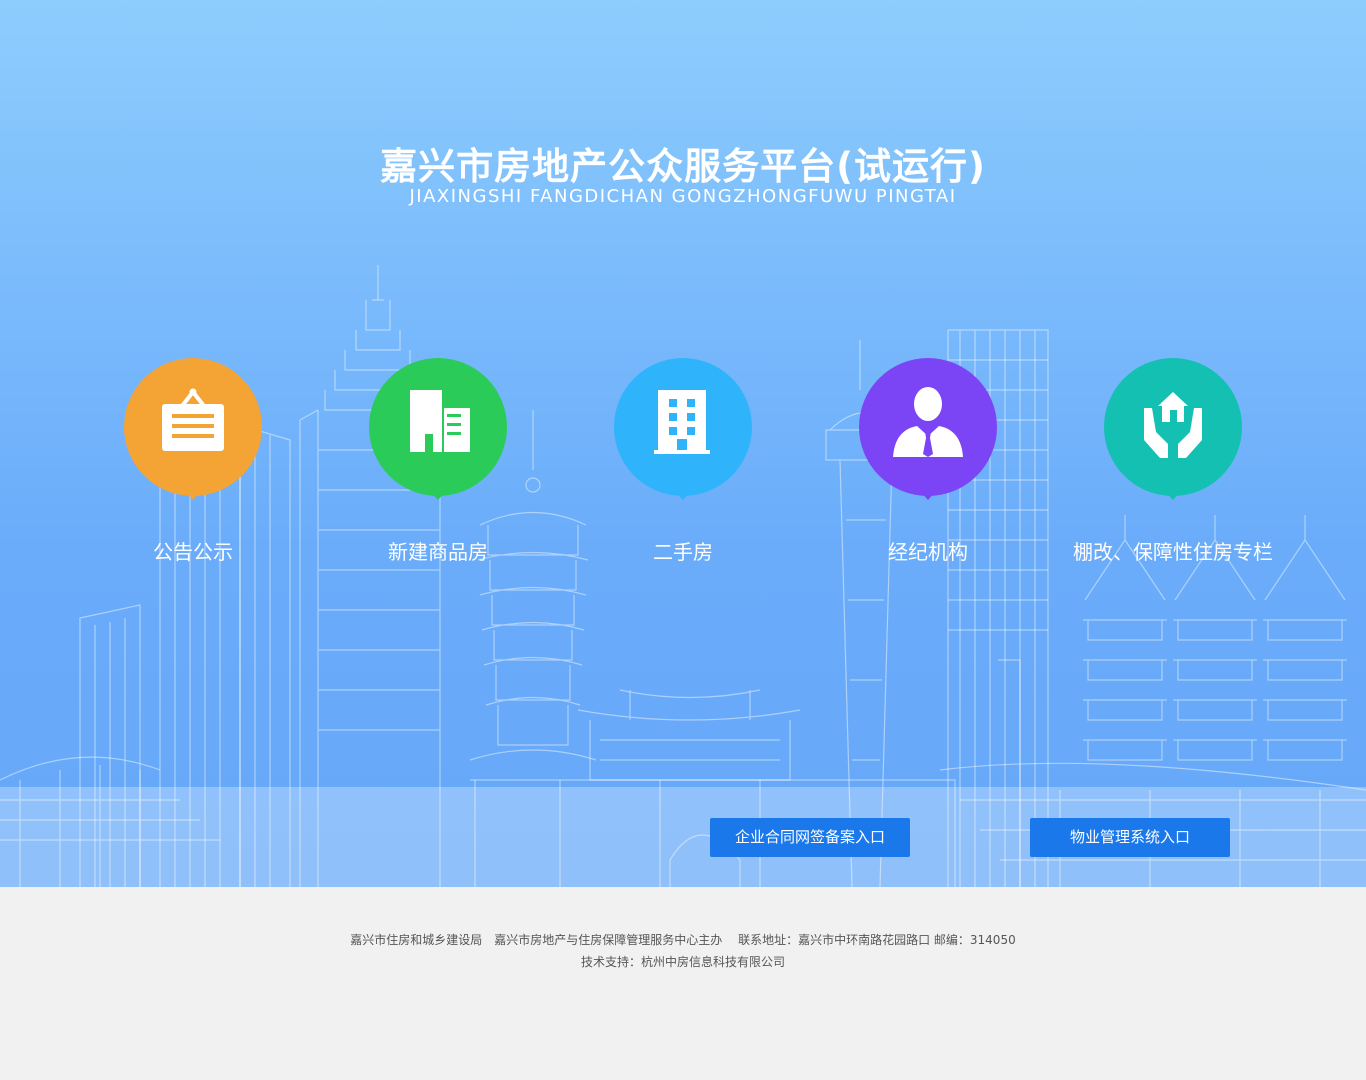  I want to click on nav-item-announcements: 公告公示, so click(193, 463).